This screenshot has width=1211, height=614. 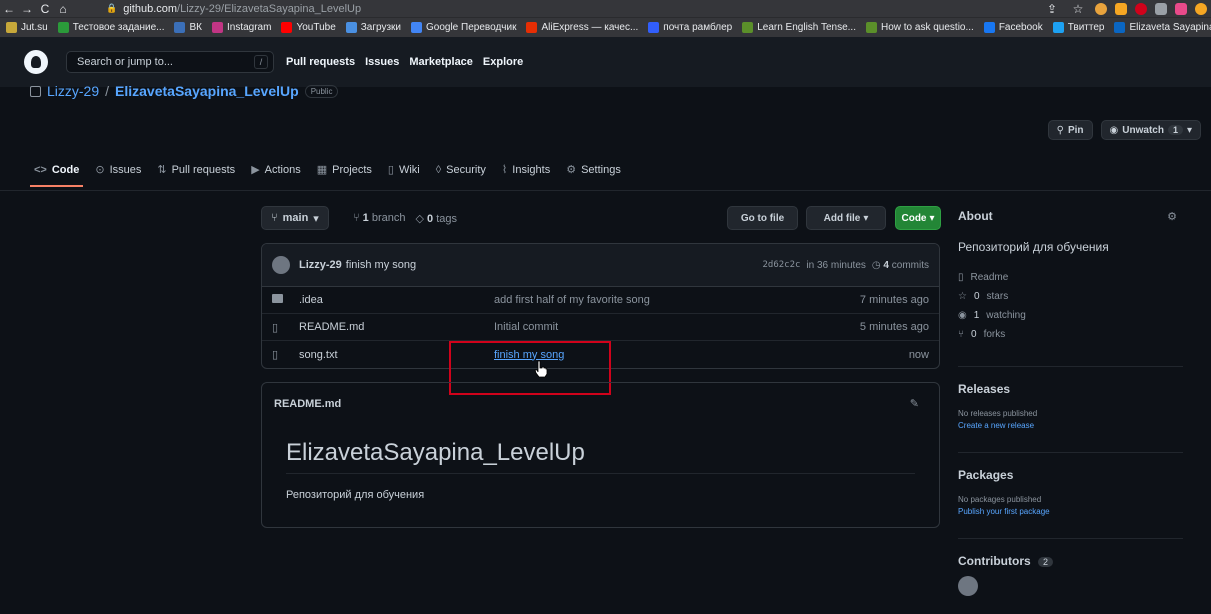 I want to click on nav-marketplace: Marketplace, so click(x=441, y=62).